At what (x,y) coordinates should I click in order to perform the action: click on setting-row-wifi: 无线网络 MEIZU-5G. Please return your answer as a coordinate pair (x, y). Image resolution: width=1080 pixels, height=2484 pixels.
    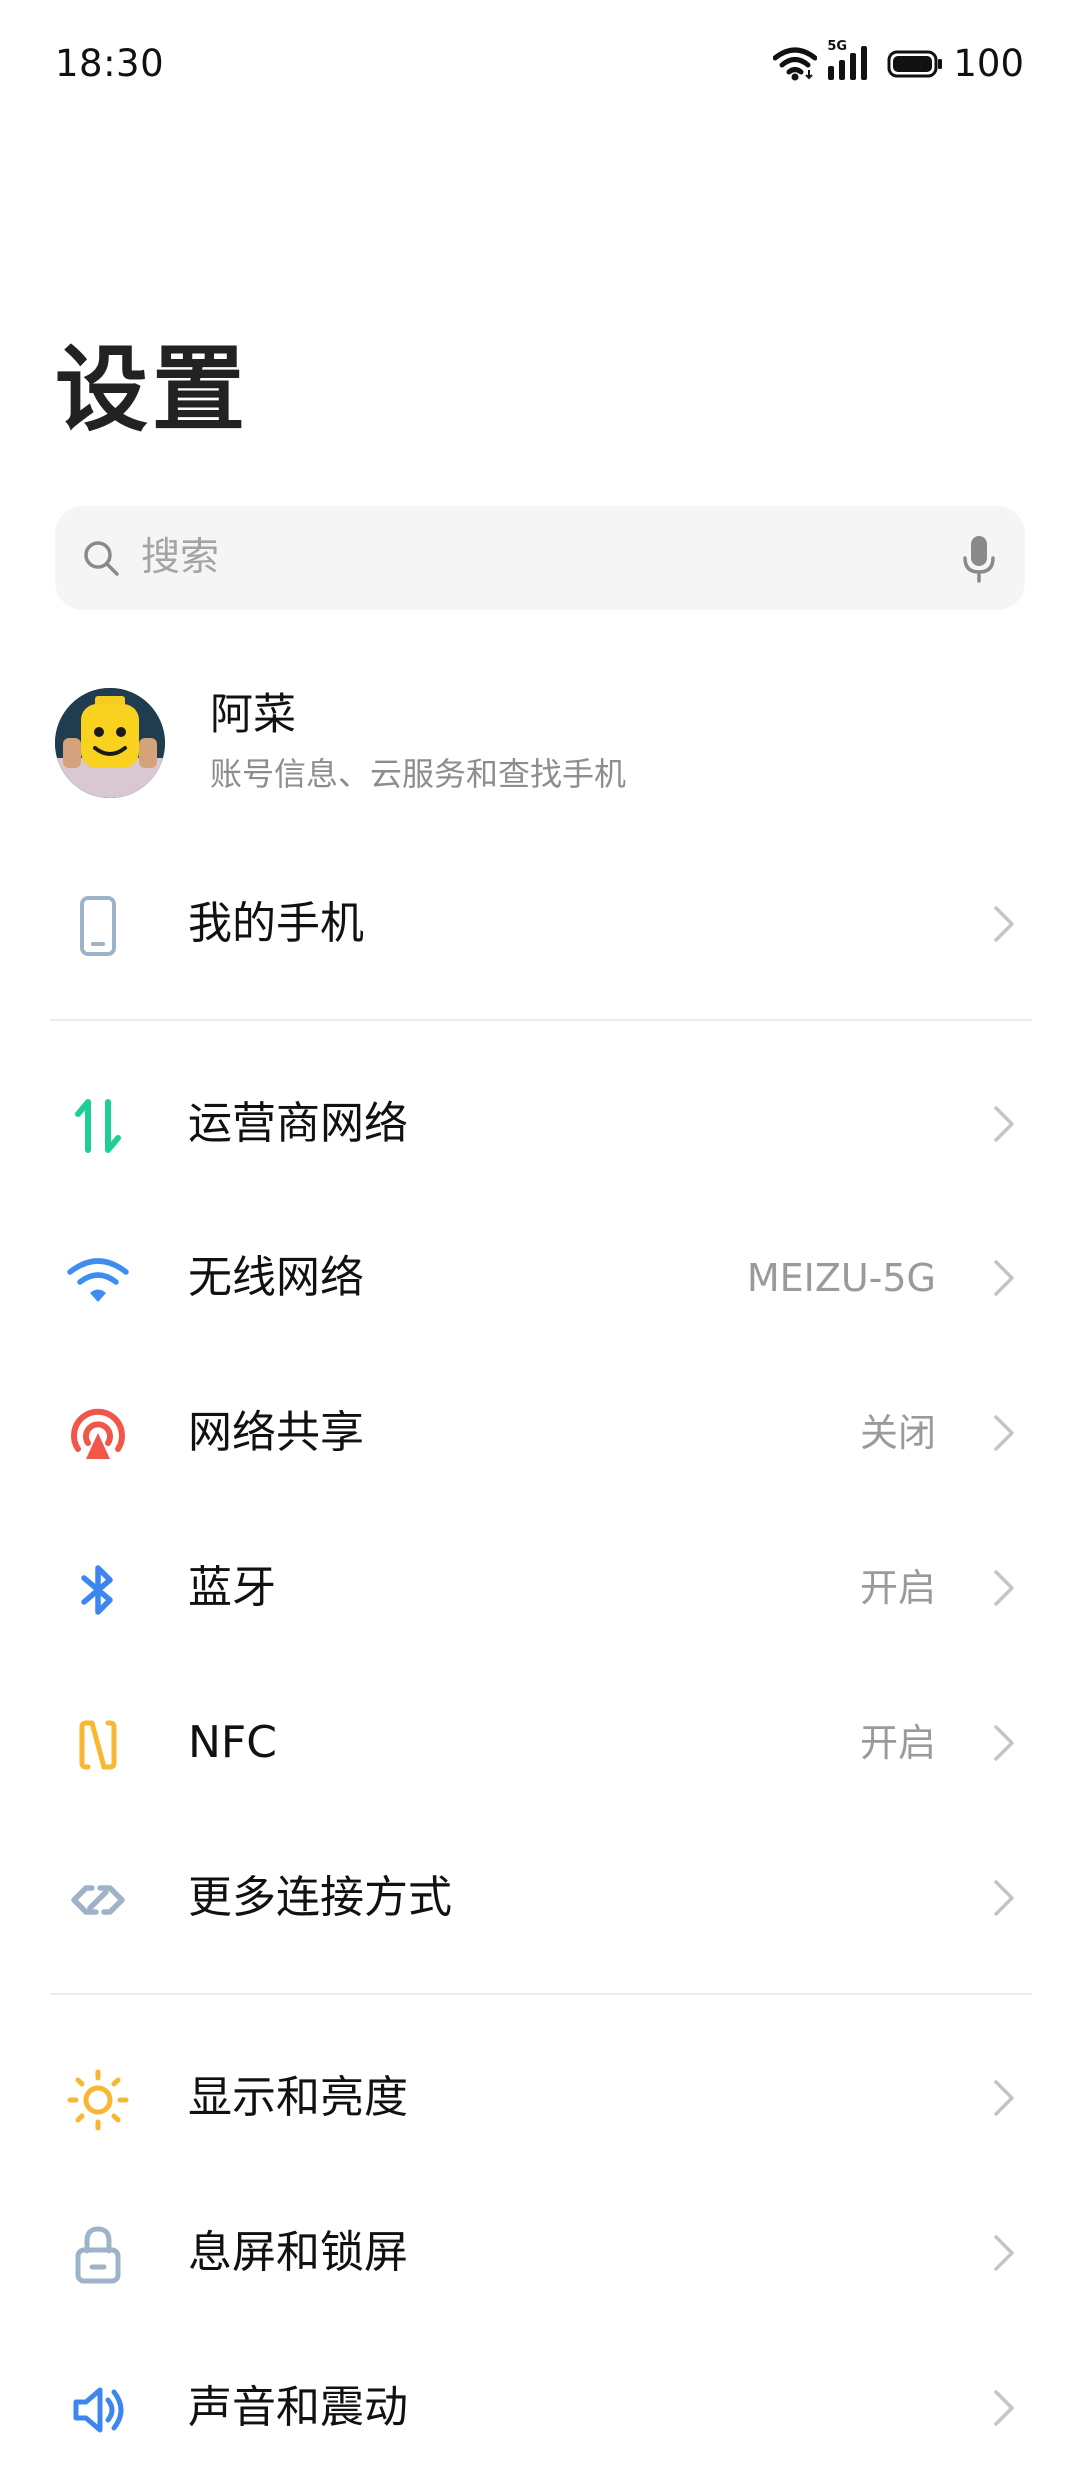
    Looking at the image, I should click on (540, 1277).